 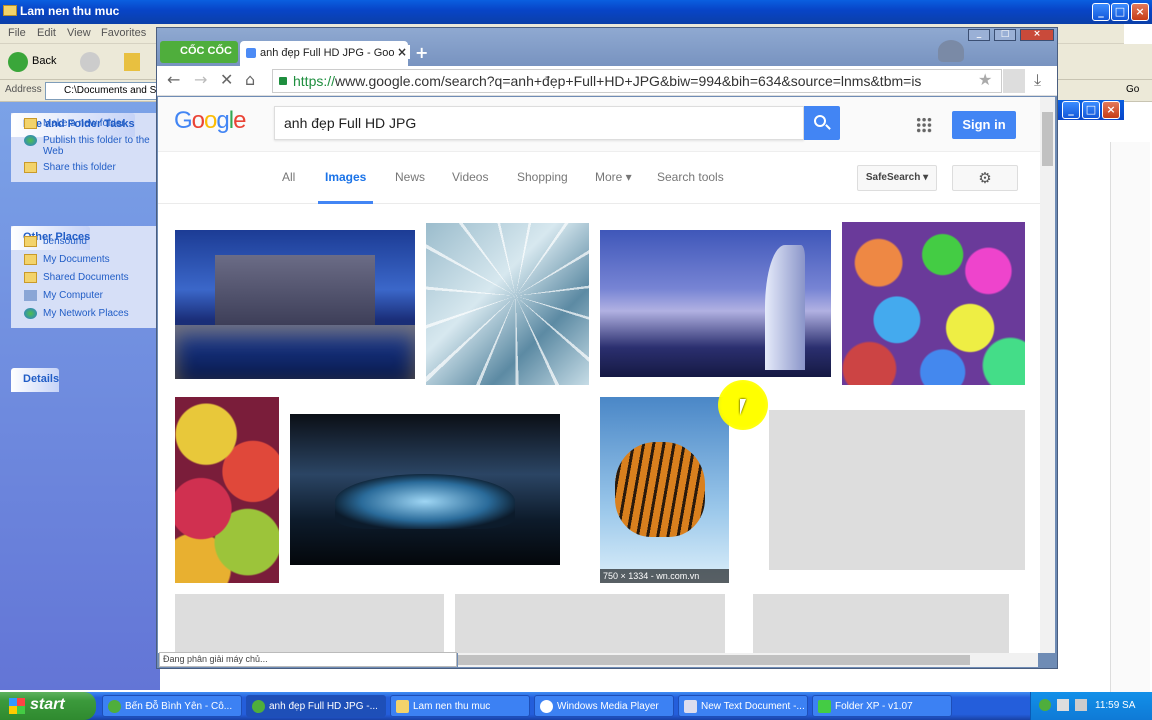 I want to click on network-icon, so click(x=30, y=313).